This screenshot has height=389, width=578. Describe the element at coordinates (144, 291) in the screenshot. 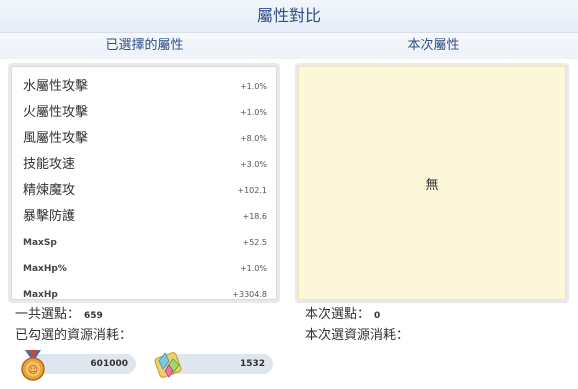

I see `list-item: MaxHp +3304.8` at that location.